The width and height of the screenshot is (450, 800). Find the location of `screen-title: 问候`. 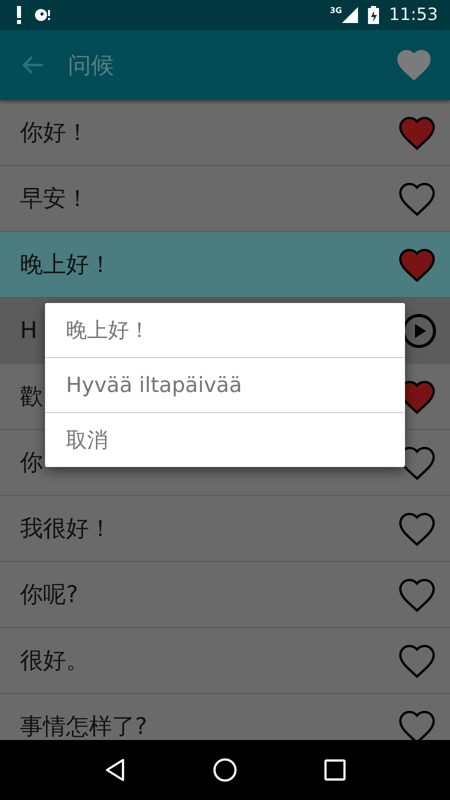

screen-title: 问候 is located at coordinates (91, 66).